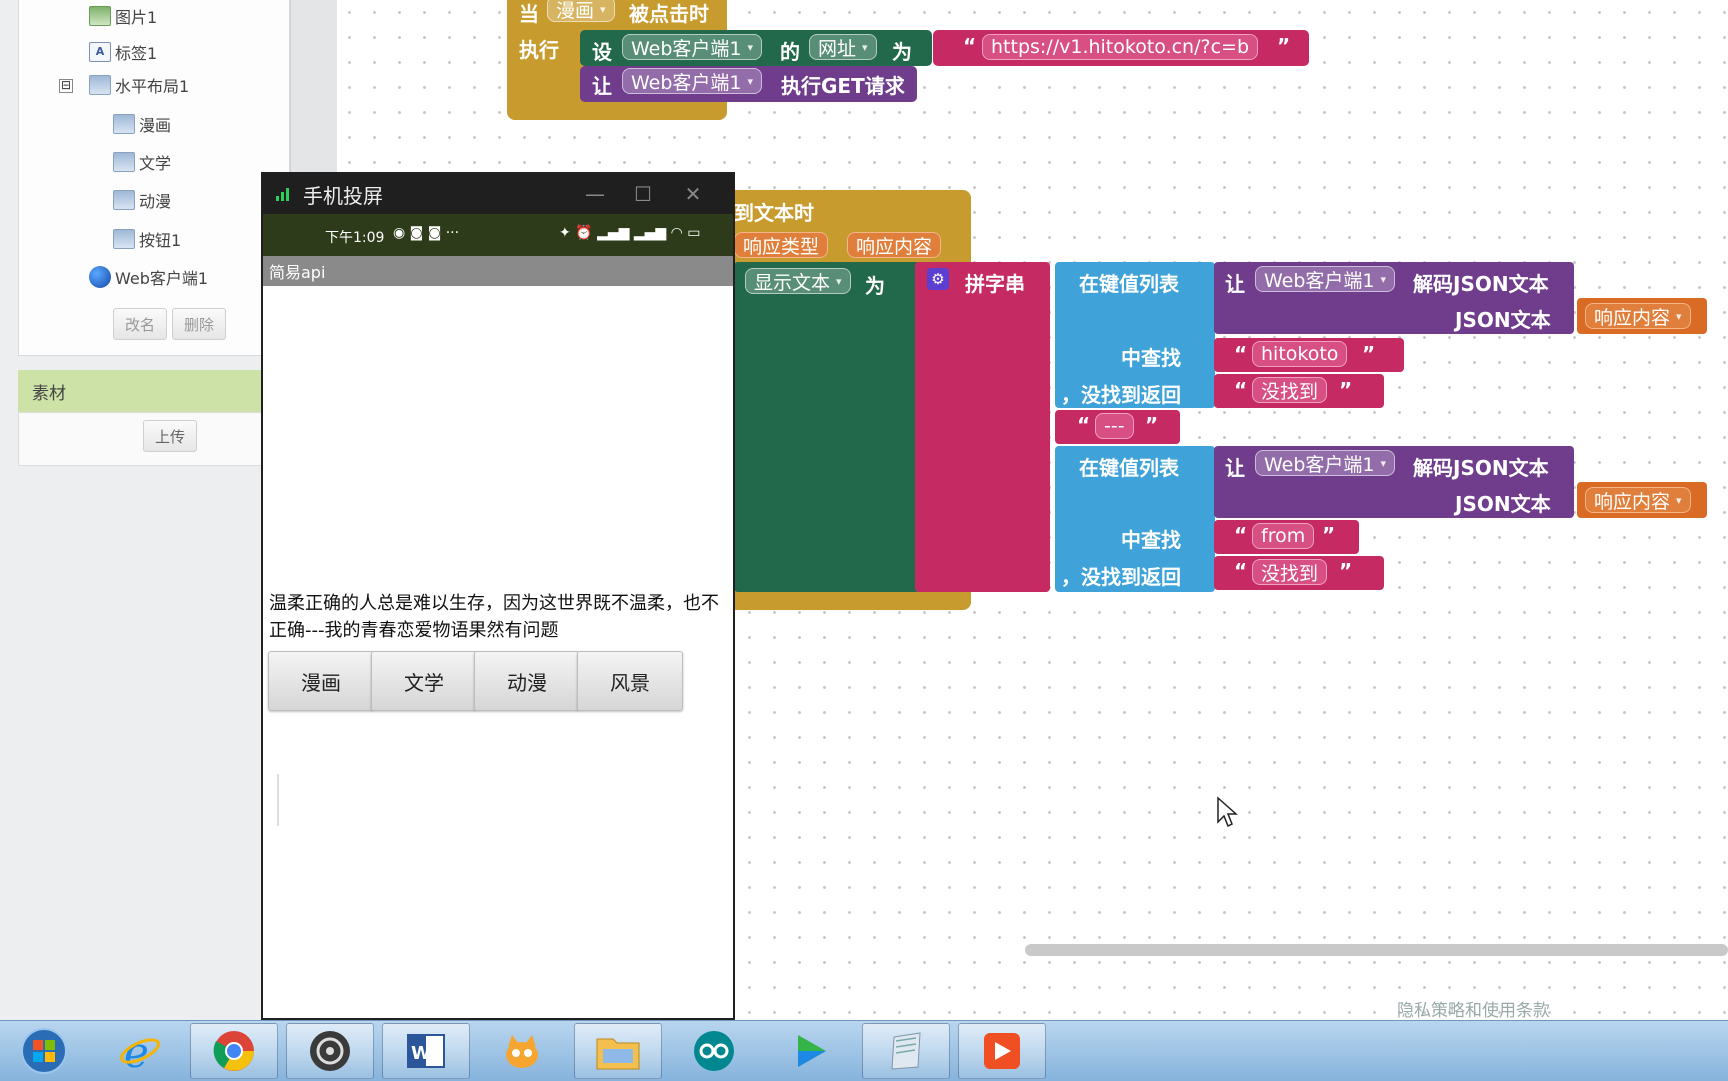 This screenshot has width=1728, height=1081. I want to click on component-dropdown: 漫画 ▾, so click(581, 11).